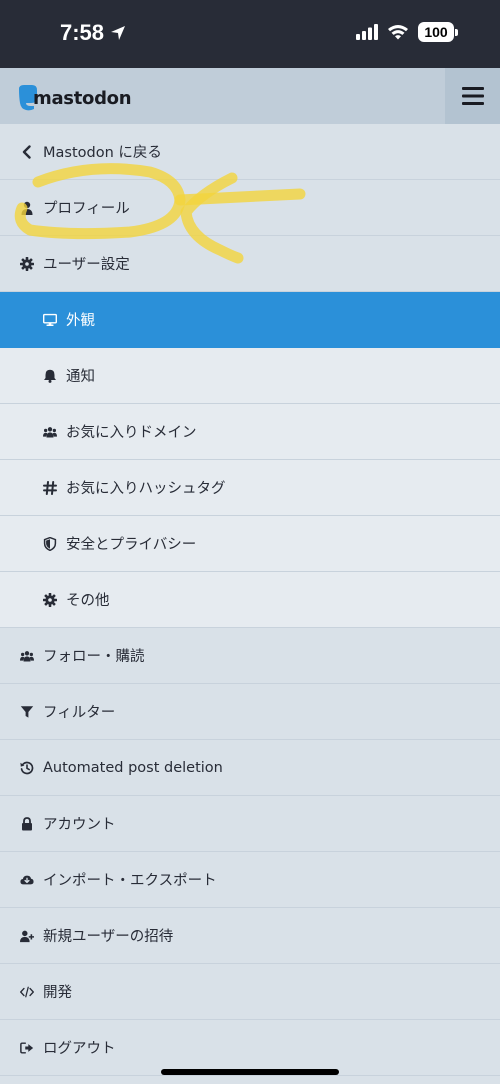  I want to click on battery-icon: 100, so click(438, 32).